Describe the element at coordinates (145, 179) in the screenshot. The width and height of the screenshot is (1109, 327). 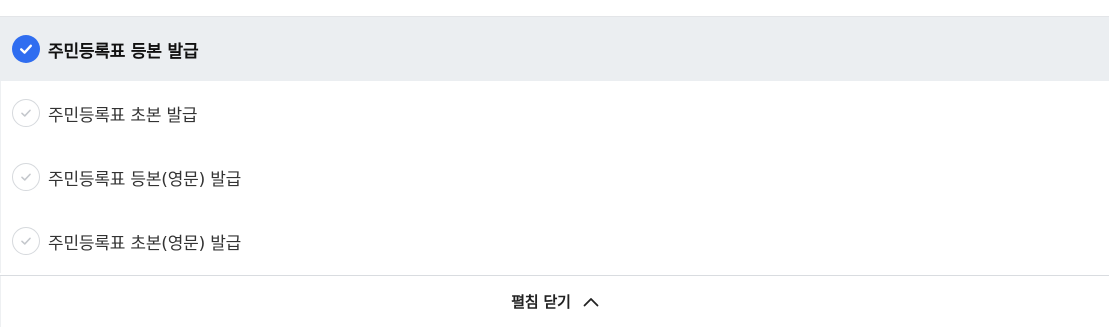
I see `option-label: 주민등록표 등본(영문) 발급` at that location.